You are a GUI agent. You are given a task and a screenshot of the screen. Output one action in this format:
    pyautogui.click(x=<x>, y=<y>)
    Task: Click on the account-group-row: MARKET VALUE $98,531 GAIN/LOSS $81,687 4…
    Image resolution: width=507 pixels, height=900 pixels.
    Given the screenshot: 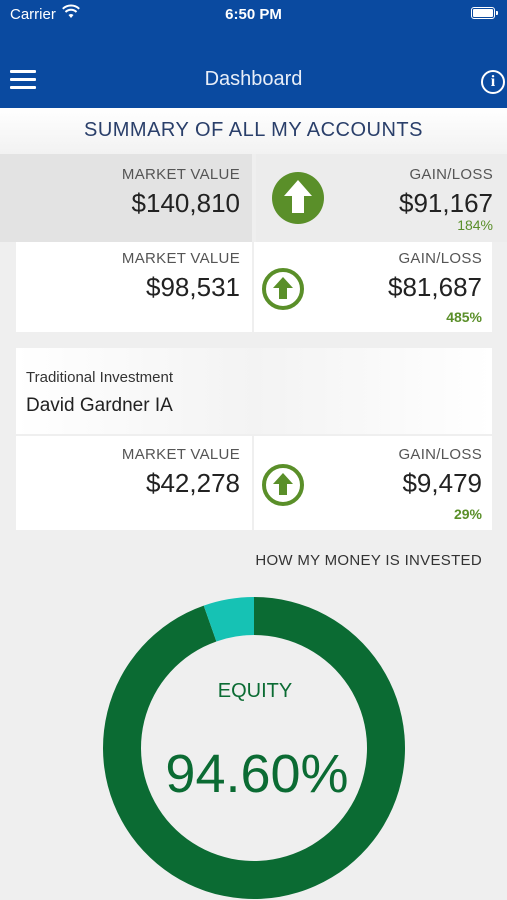 What is the action you would take?
    pyautogui.click(x=253, y=288)
    